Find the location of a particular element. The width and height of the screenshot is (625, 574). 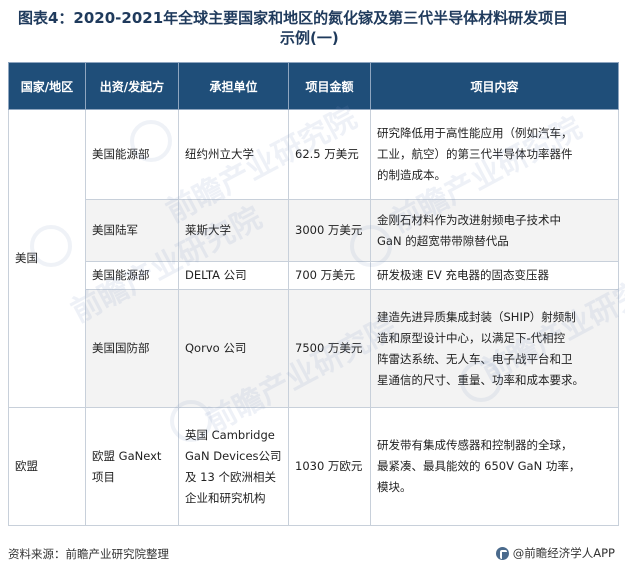

title-line-2: 示例(一) is located at coordinates (309, 38).